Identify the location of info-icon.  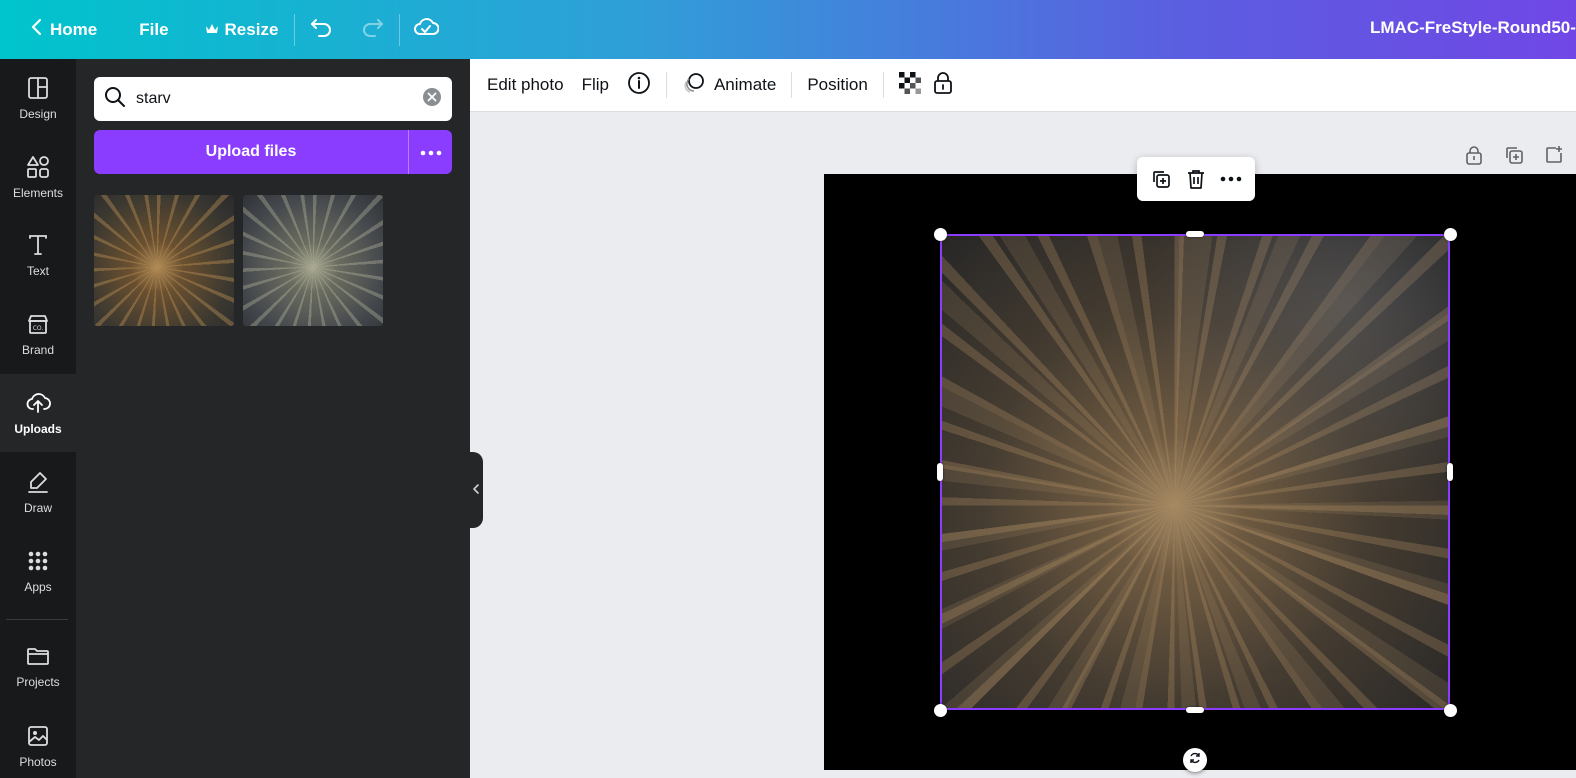
(639, 85).